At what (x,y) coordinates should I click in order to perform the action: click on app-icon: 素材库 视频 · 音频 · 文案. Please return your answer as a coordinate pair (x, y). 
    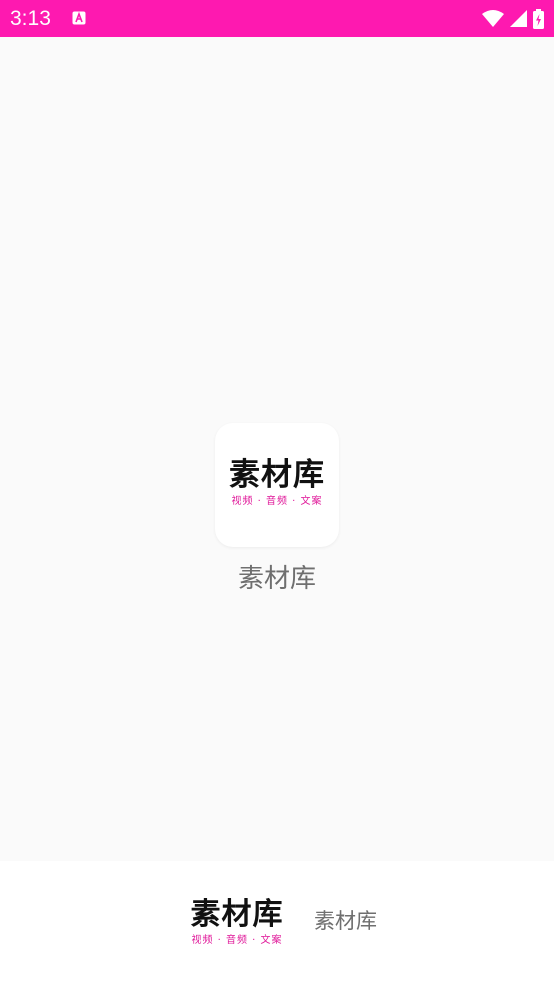
    Looking at the image, I should click on (277, 485).